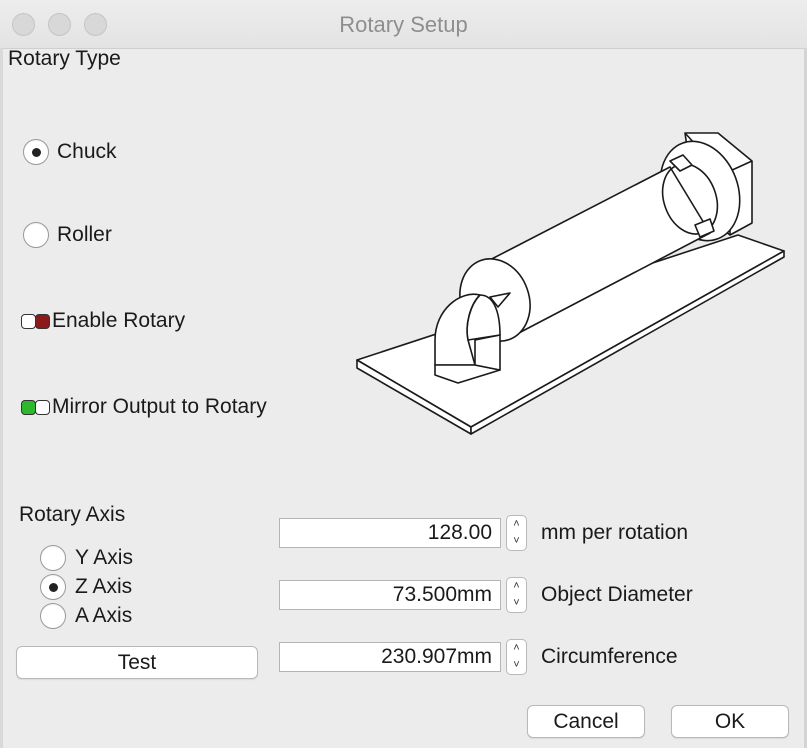  What do you see at coordinates (53, 558) in the screenshot?
I see `radio-y-axis` at bounding box center [53, 558].